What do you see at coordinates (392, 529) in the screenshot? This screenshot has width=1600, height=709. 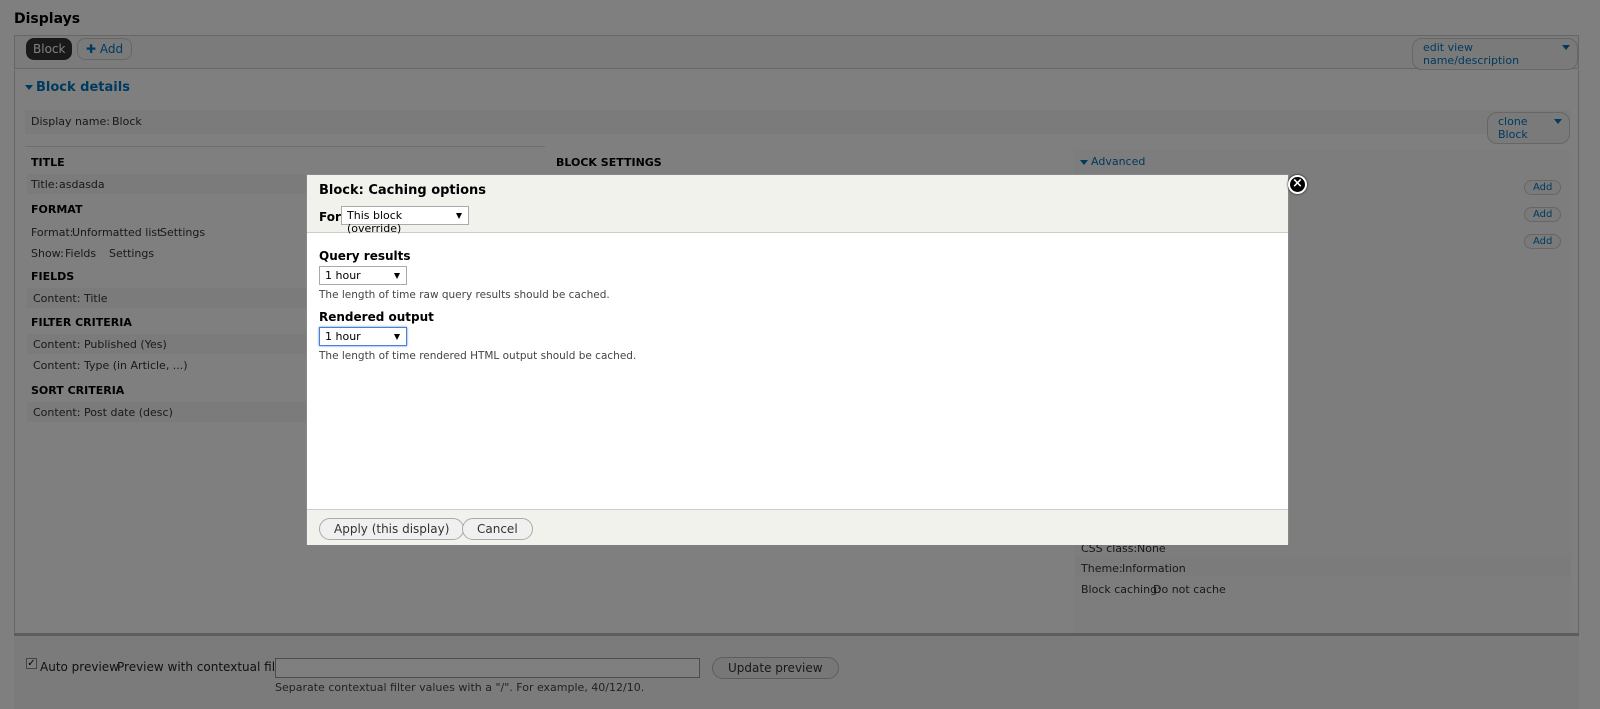 I see `apply-button: Apply (this display)` at bounding box center [392, 529].